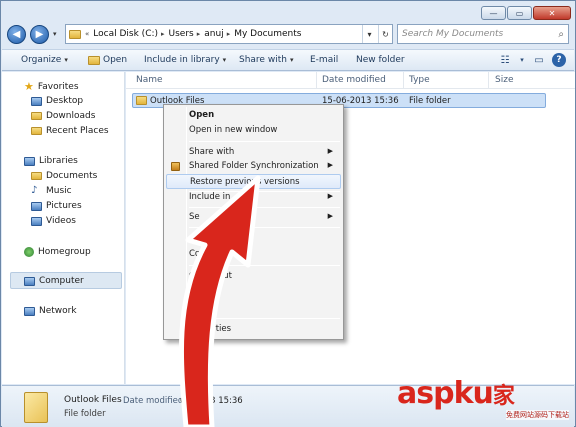 The image size is (576, 427). What do you see at coordinates (29, 281) in the screenshot?
I see `computer-icon` at bounding box center [29, 281].